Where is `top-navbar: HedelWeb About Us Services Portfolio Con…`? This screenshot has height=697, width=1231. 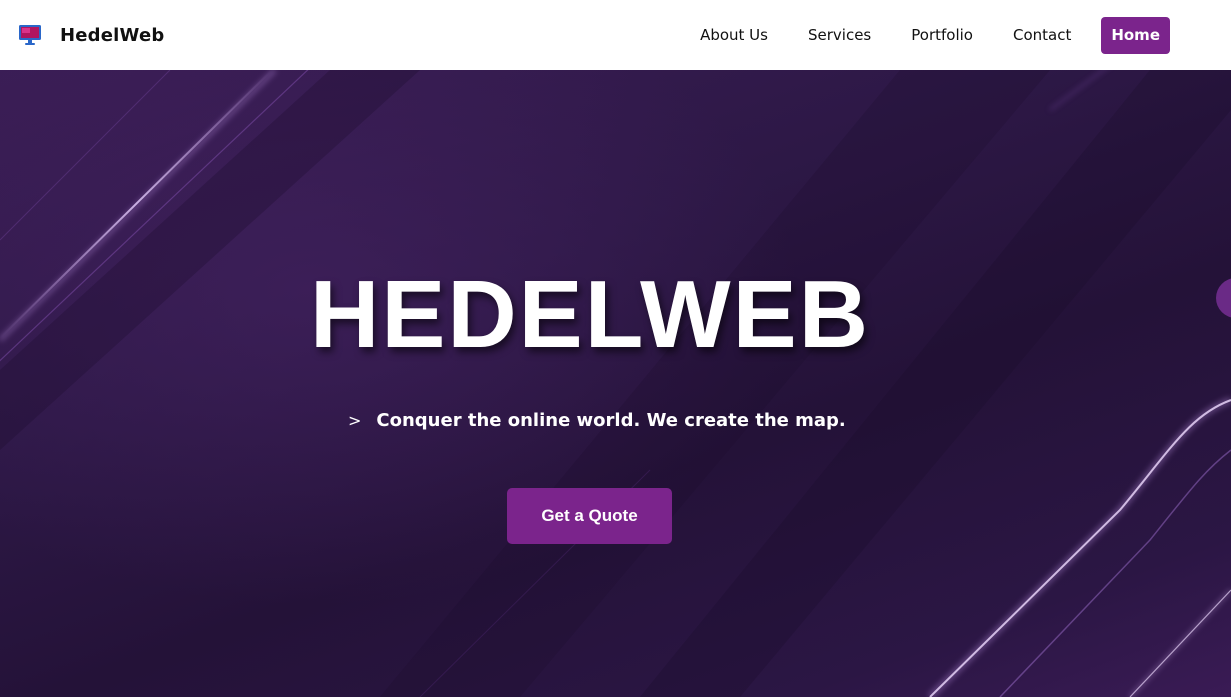
top-navbar: HedelWeb About Us Services Portfolio Con… is located at coordinates (615, 35).